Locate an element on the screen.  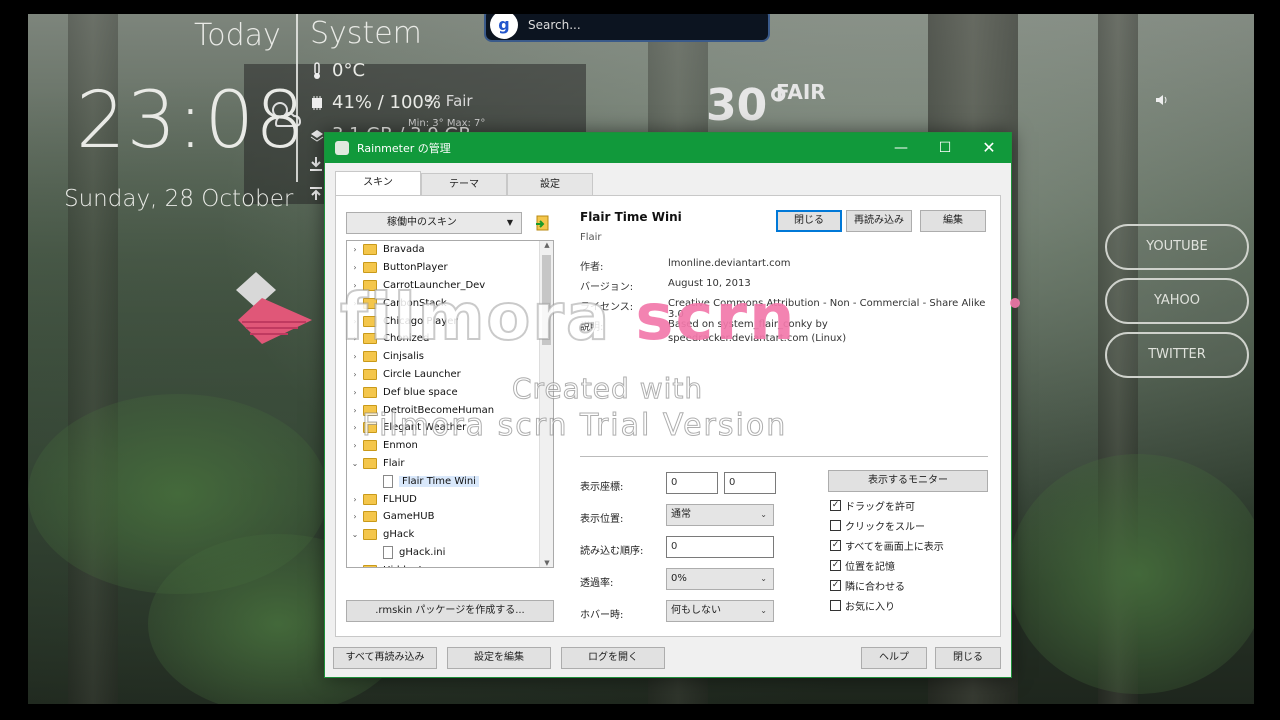
fern is located at coordinates (1131, 574).